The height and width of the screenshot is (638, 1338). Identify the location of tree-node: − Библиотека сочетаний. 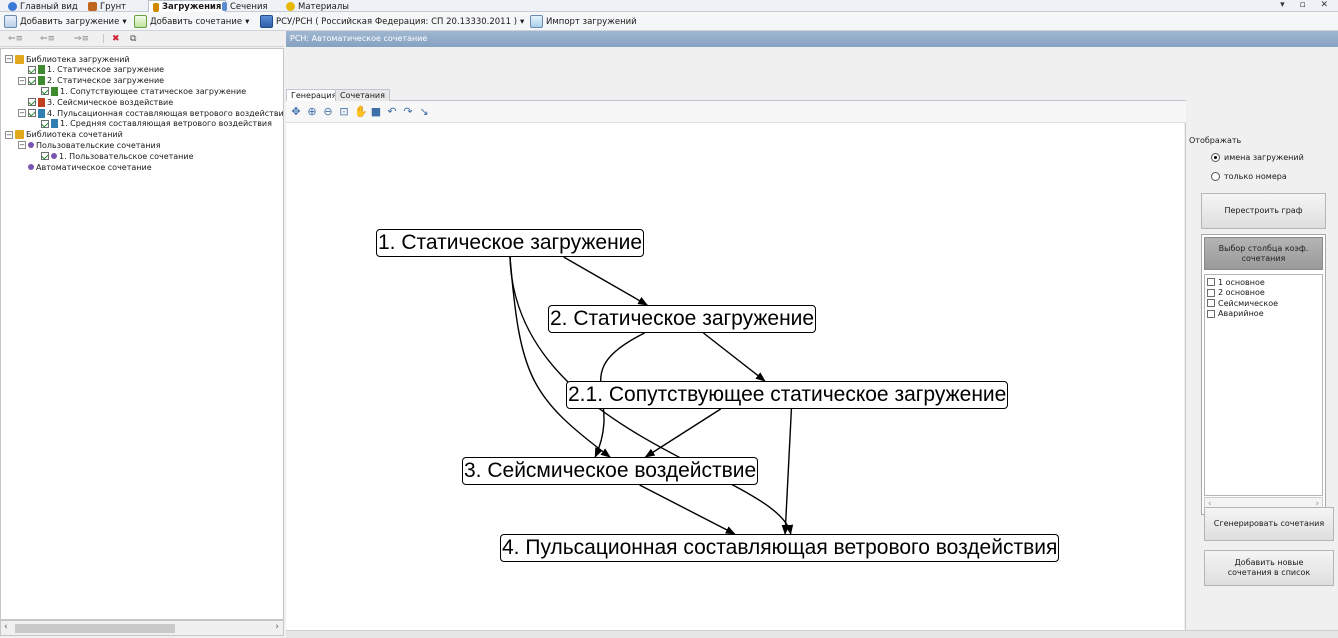
(64, 135).